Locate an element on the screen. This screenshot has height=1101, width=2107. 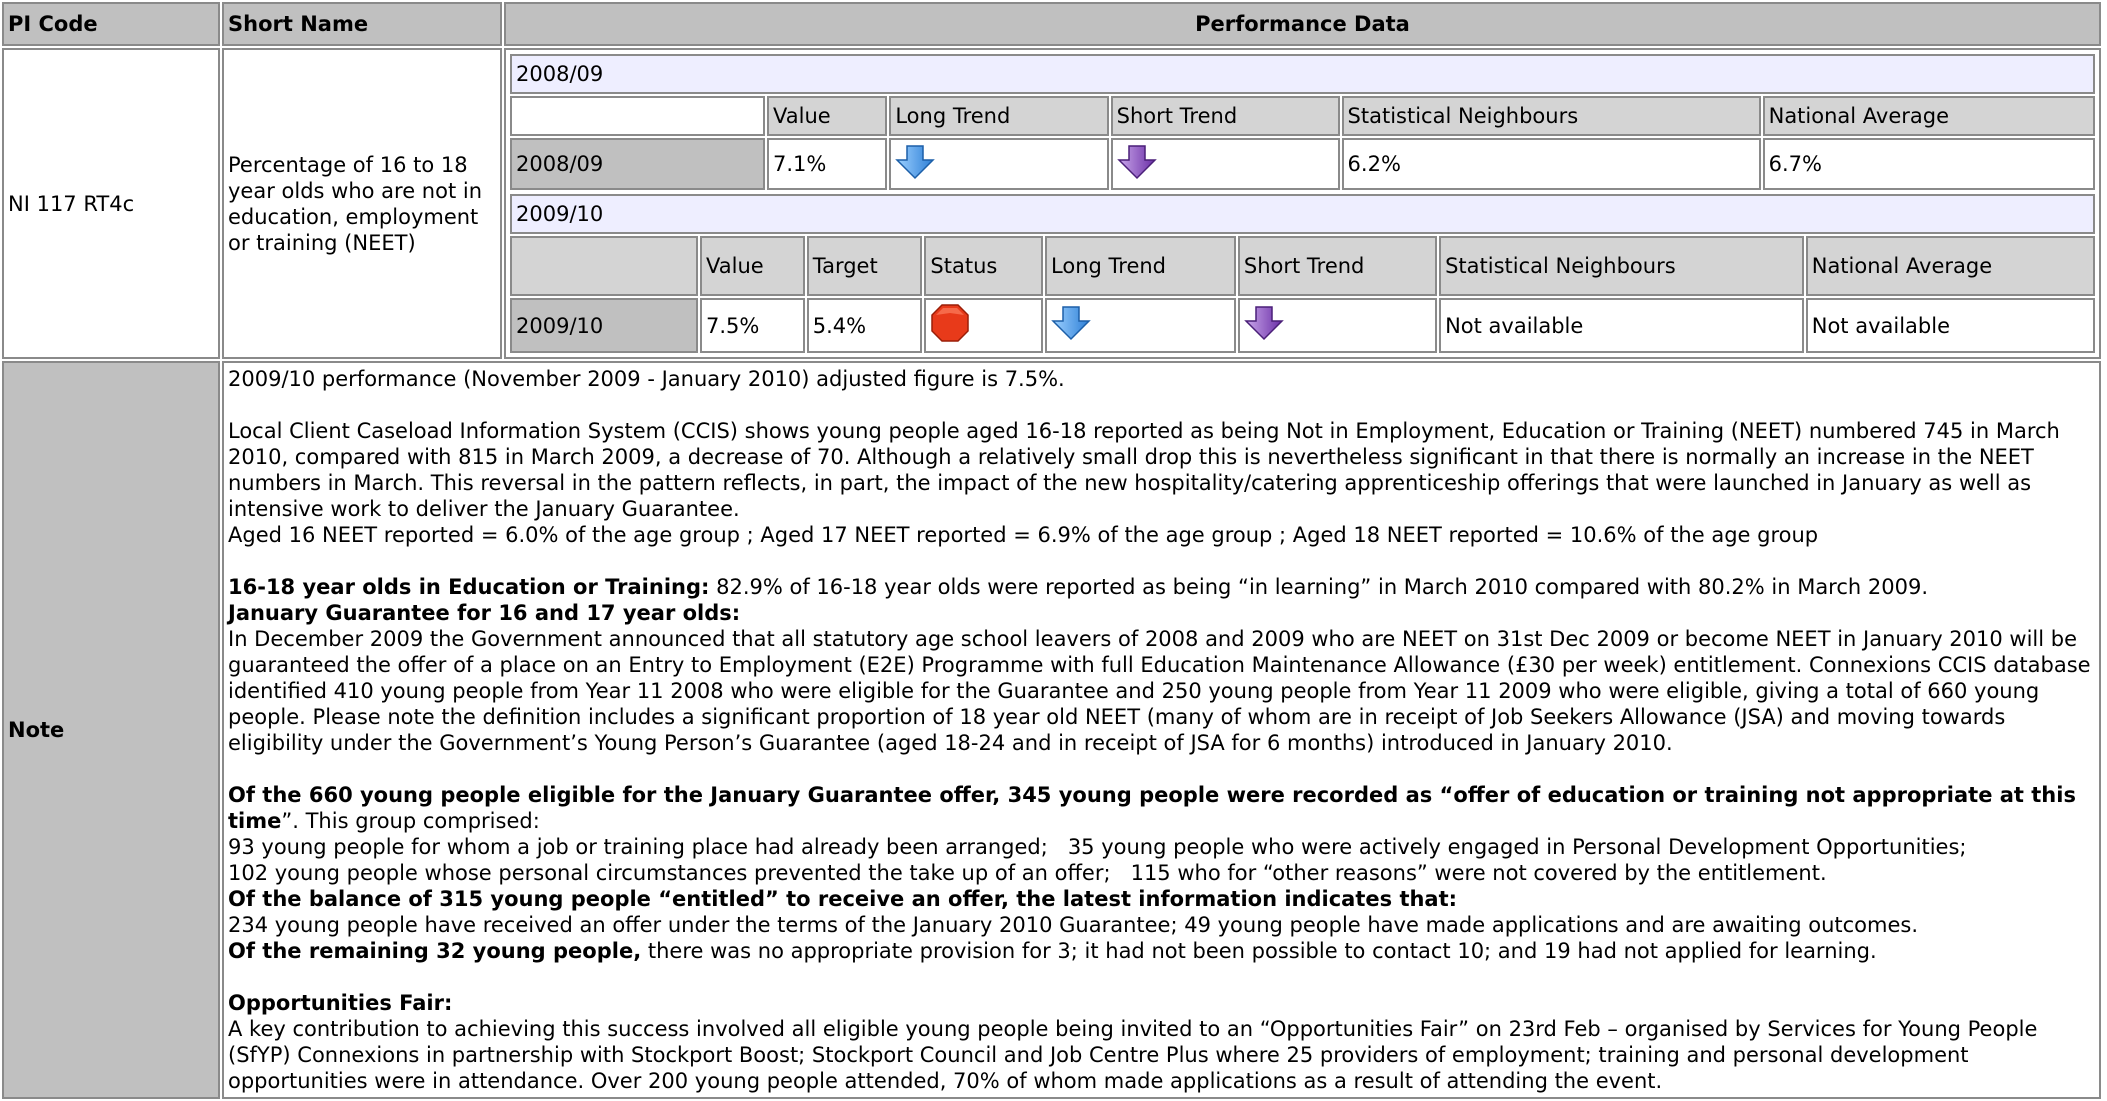
pi-code-cell: NI 117 RT4c is located at coordinates (111, 203).